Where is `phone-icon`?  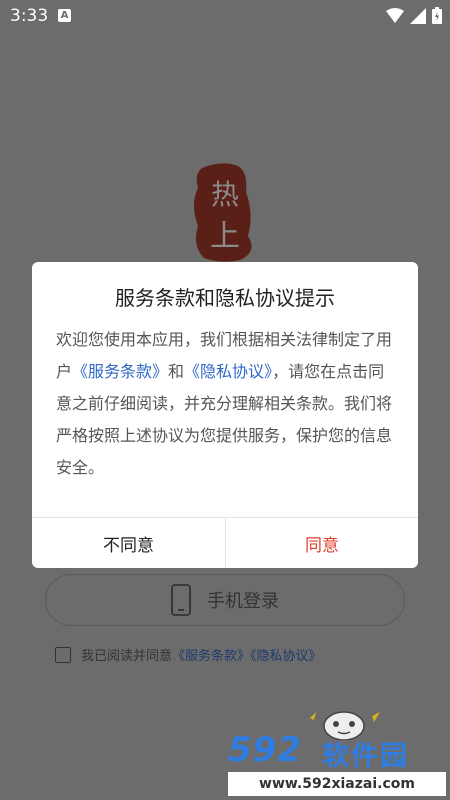 phone-icon is located at coordinates (181, 600).